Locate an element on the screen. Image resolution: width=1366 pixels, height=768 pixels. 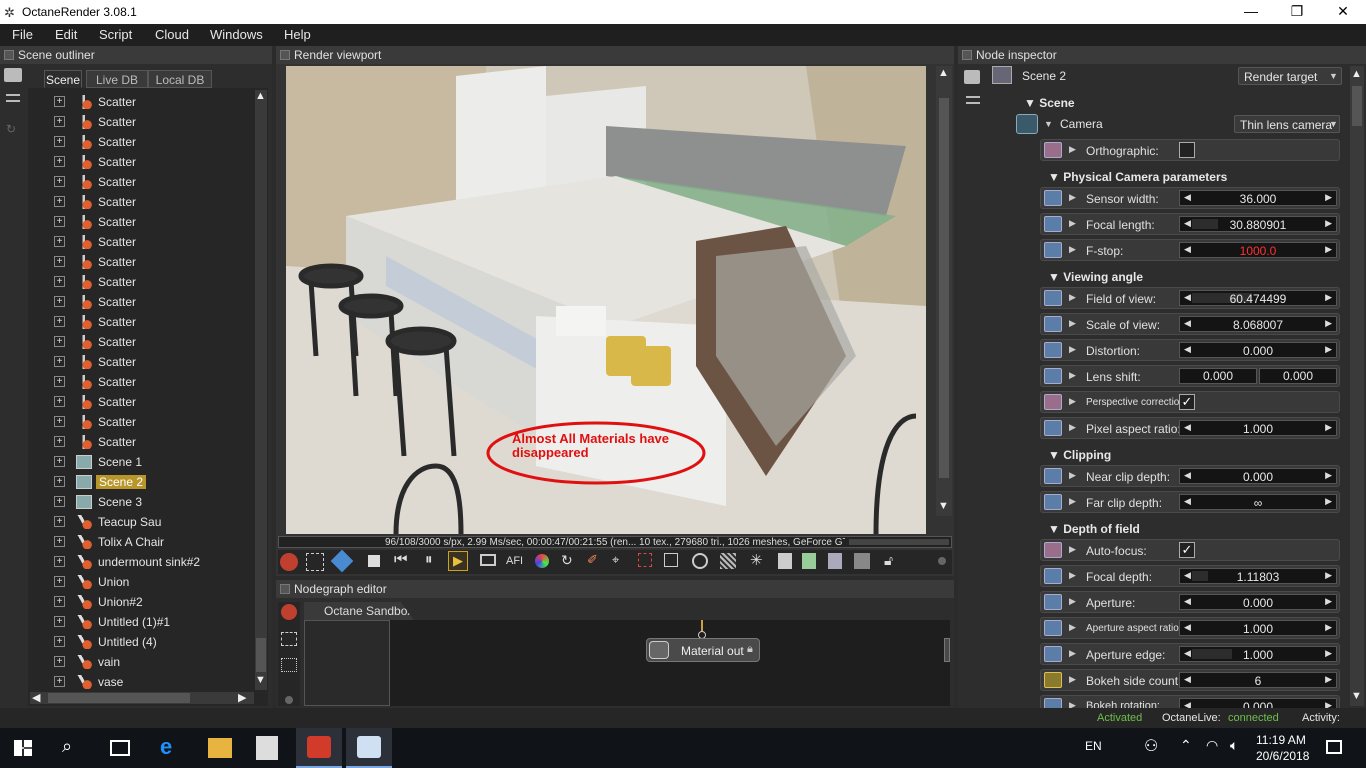
sketchup-taskbar-button is located at coordinates (319, 748).